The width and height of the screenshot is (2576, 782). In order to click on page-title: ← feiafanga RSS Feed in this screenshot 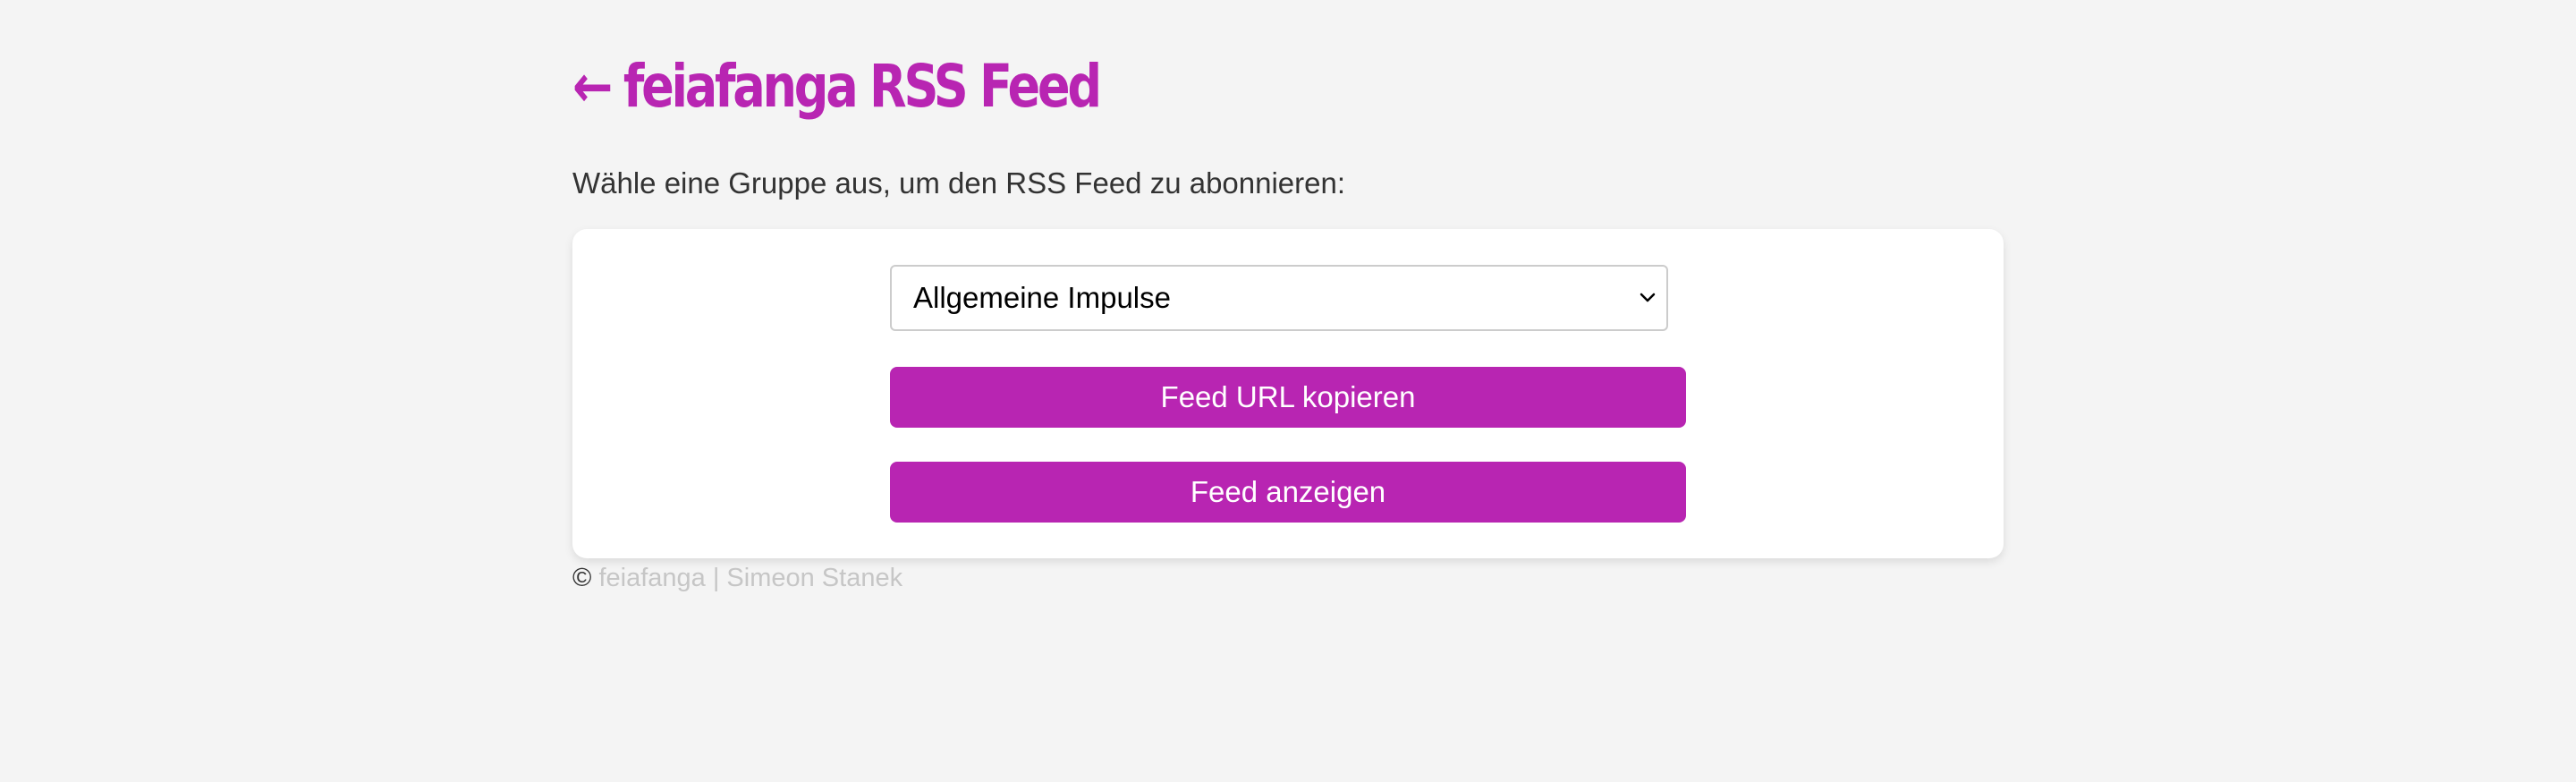, I will do `click(837, 87)`.